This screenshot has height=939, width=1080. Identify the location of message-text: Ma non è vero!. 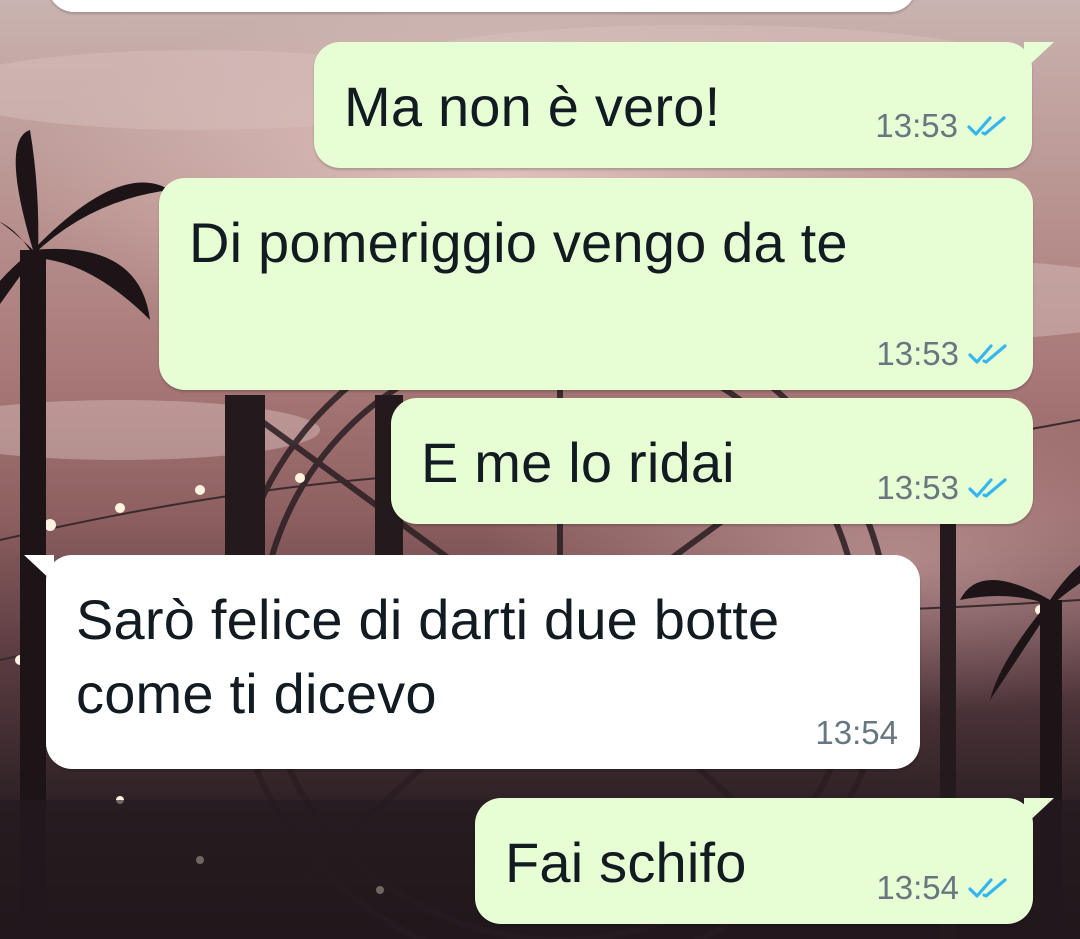
(532, 106).